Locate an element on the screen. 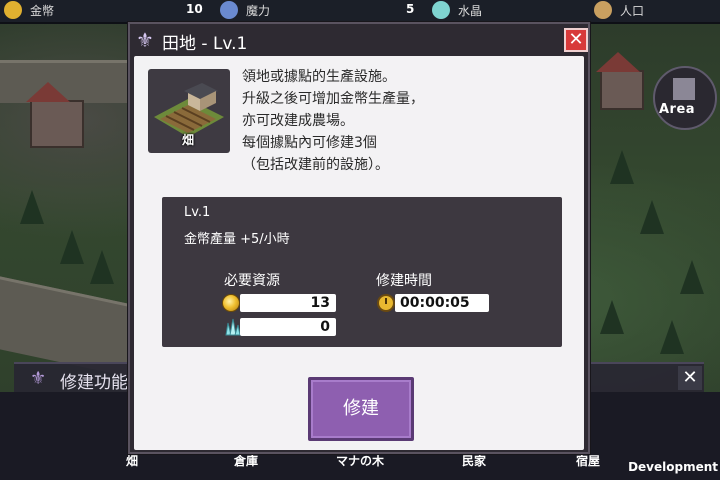  gold-required-value: 13 is located at coordinates (288, 303).